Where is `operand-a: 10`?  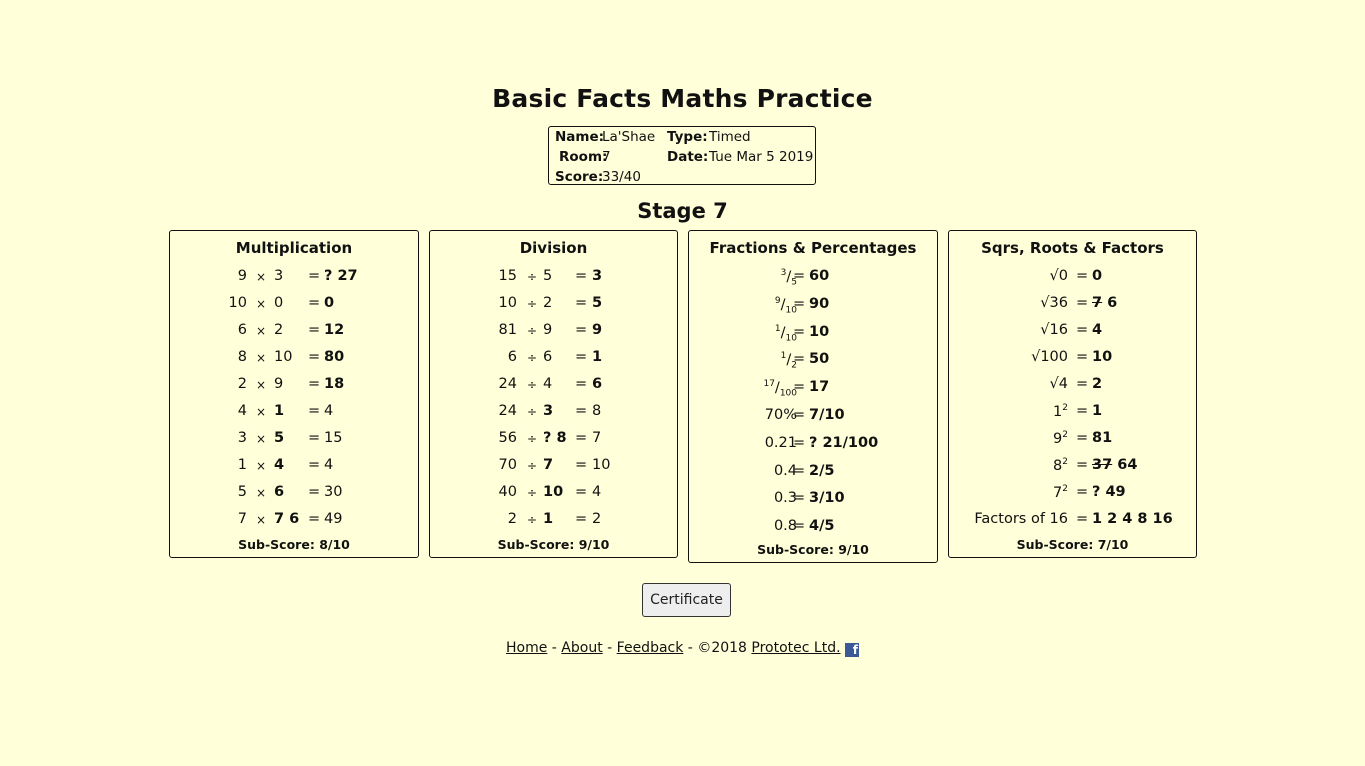
operand-a: 10 is located at coordinates (507, 303).